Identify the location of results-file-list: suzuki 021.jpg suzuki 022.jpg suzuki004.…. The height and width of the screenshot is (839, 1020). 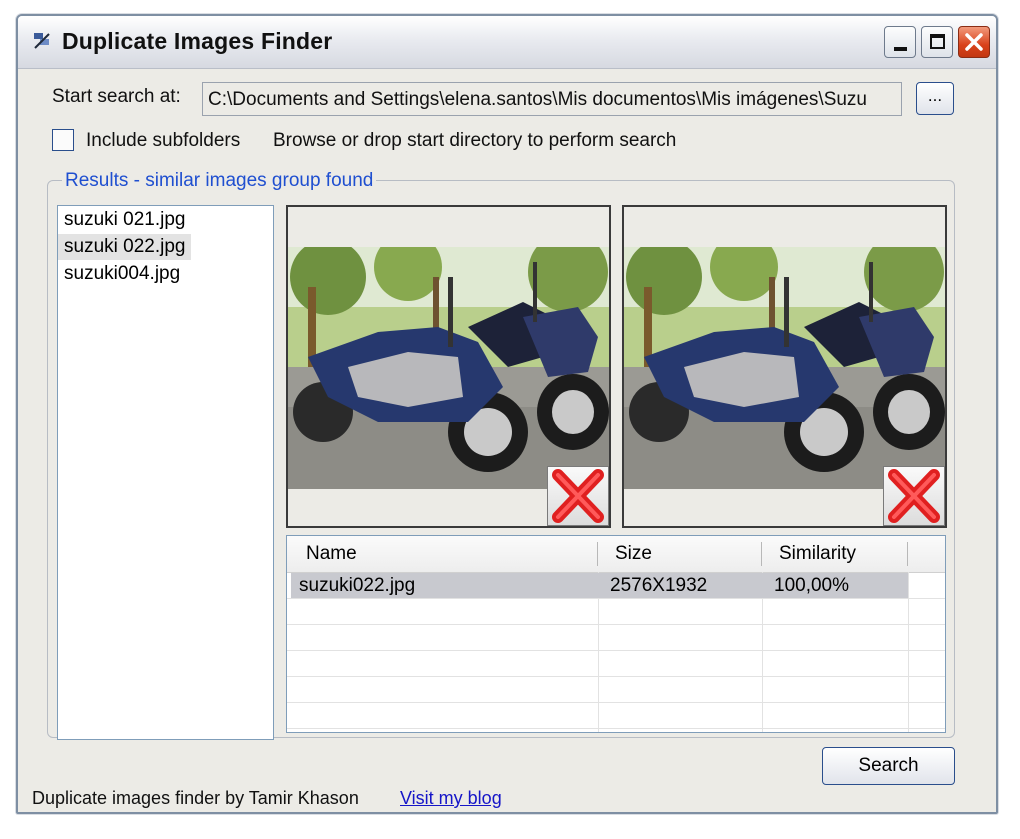
(165, 472).